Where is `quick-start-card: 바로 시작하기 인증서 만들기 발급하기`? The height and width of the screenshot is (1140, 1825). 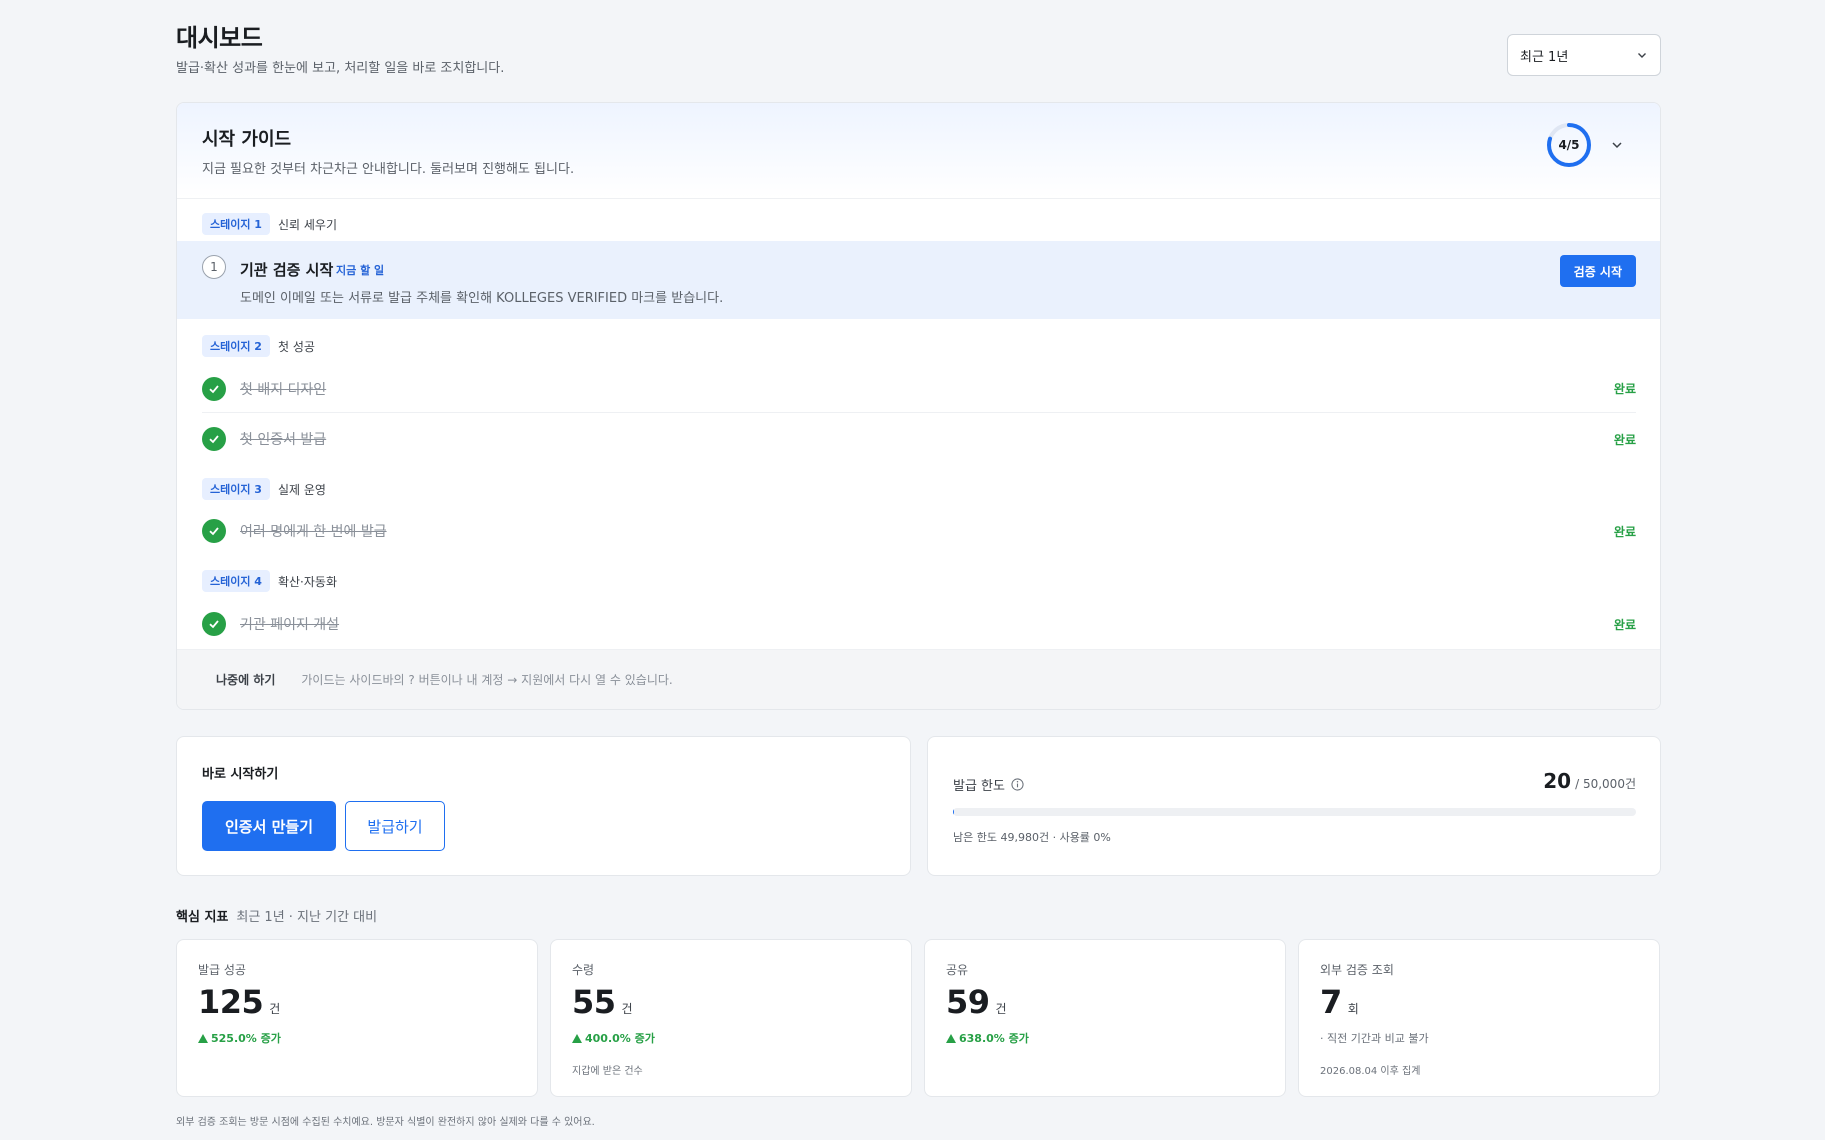 quick-start-card: 바로 시작하기 인증서 만들기 발급하기 is located at coordinates (543, 806).